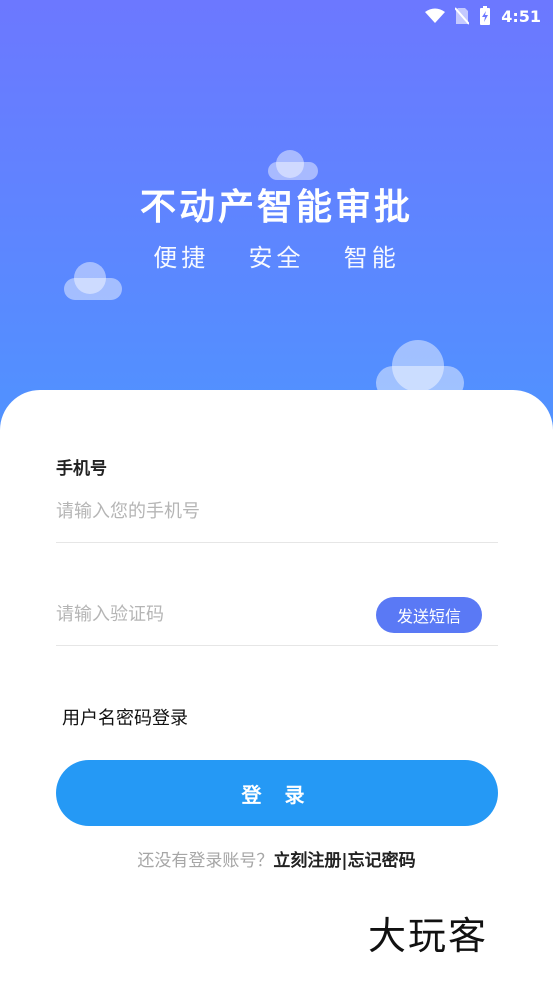  Describe the element at coordinates (293, 165) in the screenshot. I see `cloud-decoration` at that location.